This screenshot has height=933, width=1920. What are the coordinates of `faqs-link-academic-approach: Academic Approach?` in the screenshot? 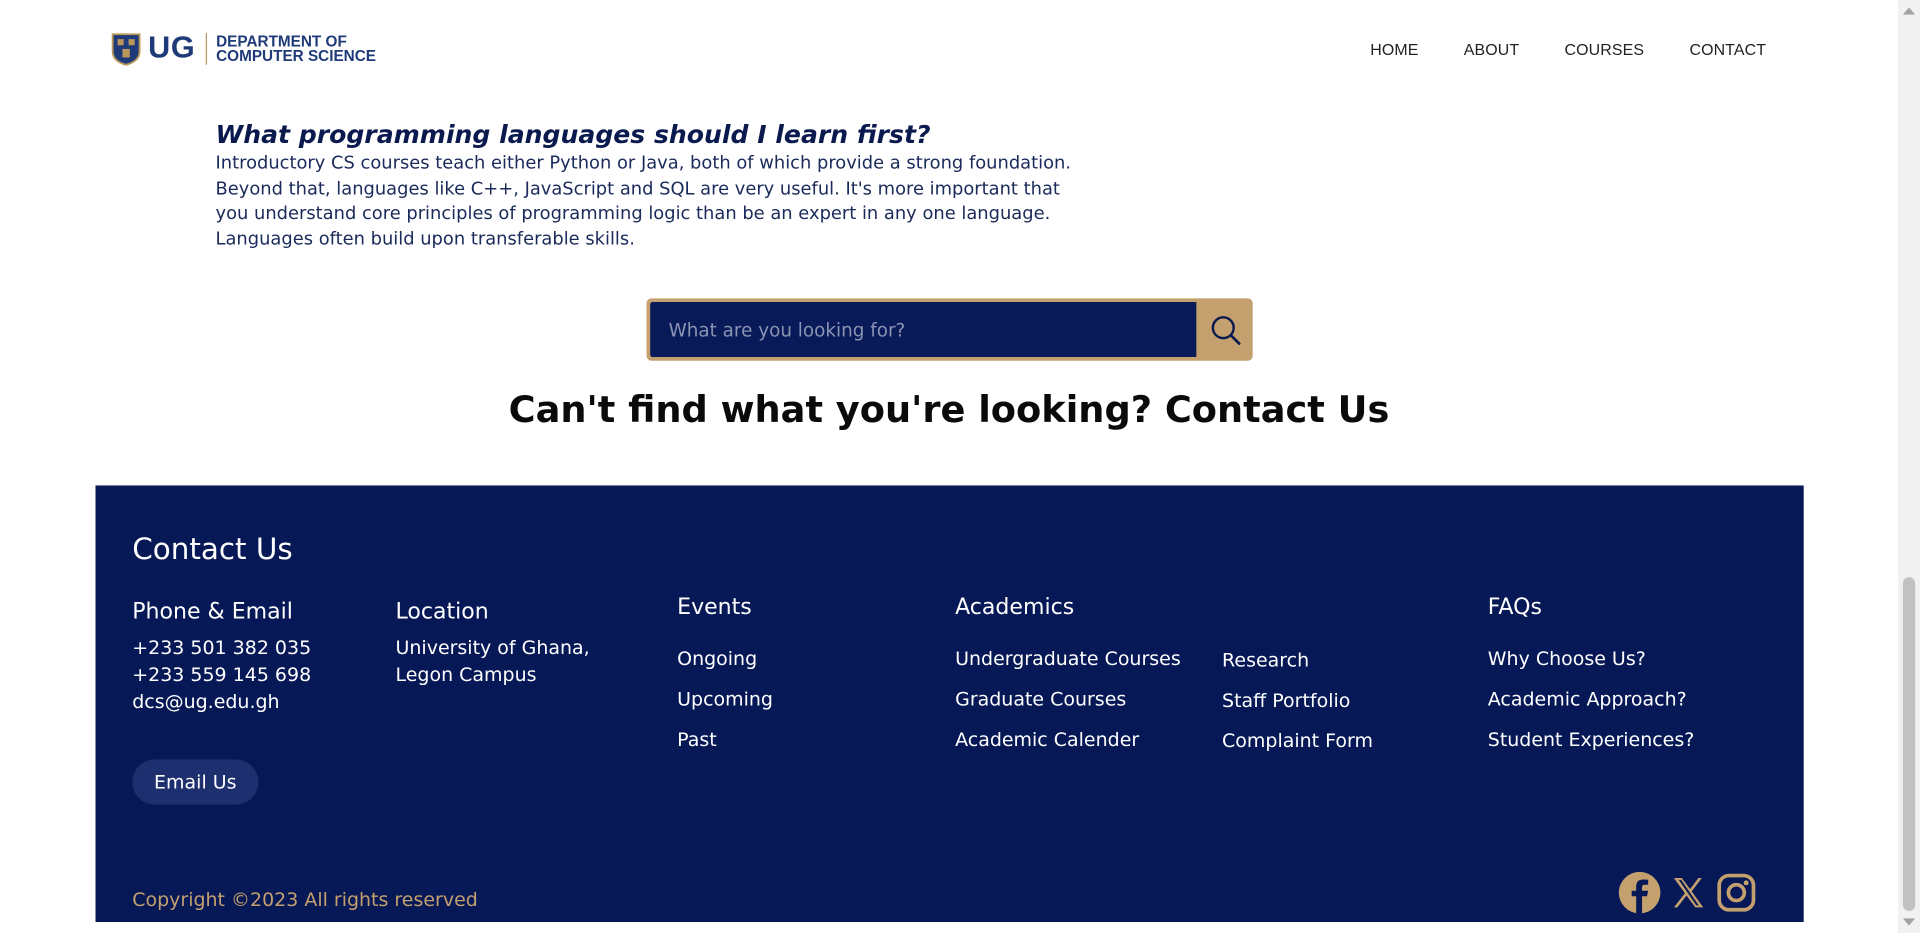 It's located at (1591, 700).